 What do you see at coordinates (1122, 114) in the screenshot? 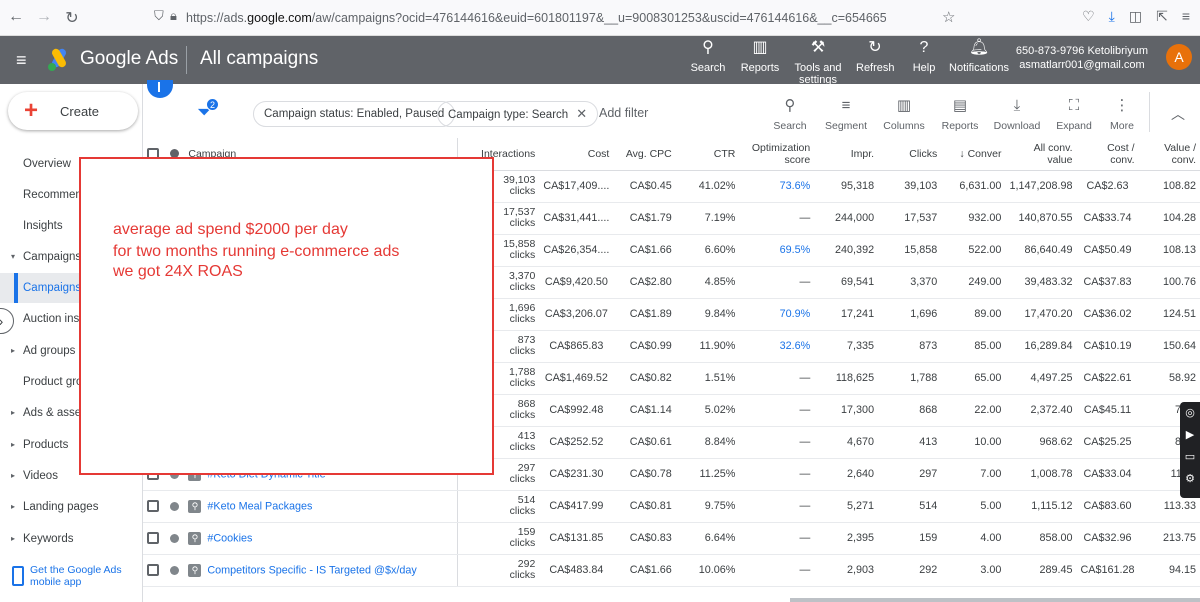
I see `more-button: ⋮ More` at bounding box center [1122, 114].